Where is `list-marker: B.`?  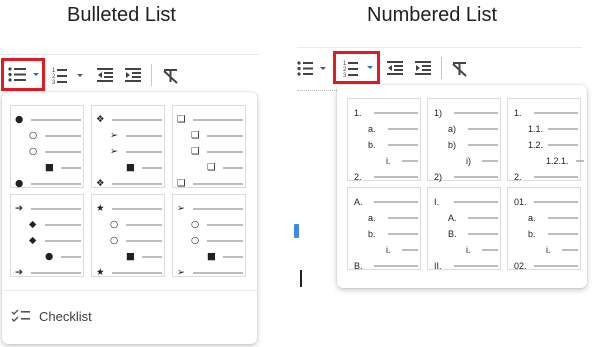
list-marker: B. is located at coordinates (452, 234).